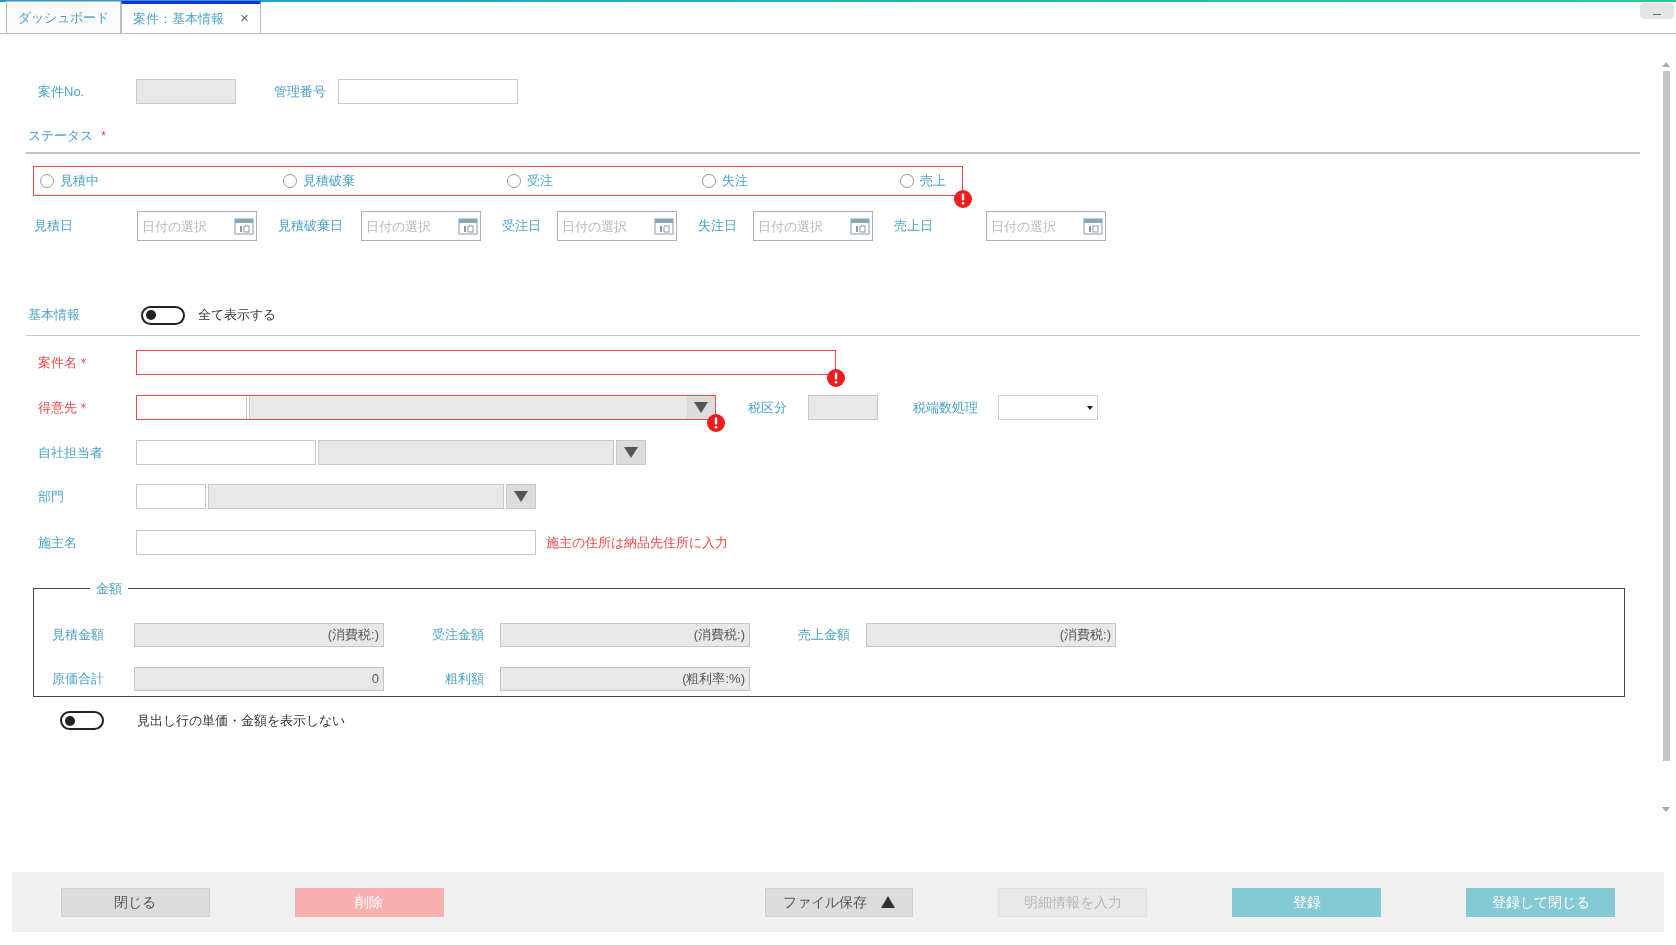 Image resolution: width=1676 pixels, height=945 pixels. What do you see at coordinates (336, 542) in the screenshot?
I see `owner-name-field` at bounding box center [336, 542].